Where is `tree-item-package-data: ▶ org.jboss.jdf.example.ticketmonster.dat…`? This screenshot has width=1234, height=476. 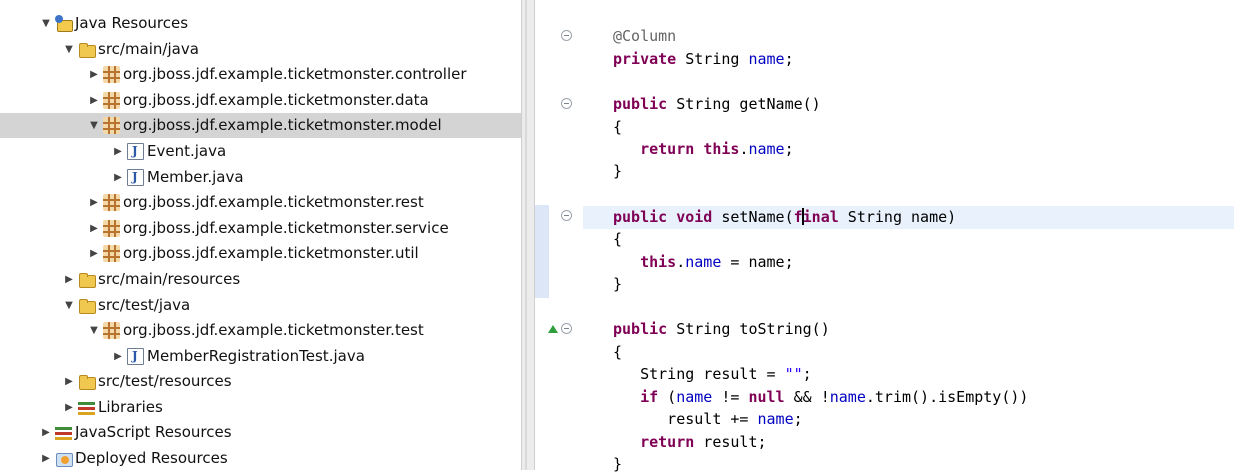
tree-item-package-data: ▶ org.jboss.jdf.example.ticketmonster.dat… is located at coordinates (304, 100).